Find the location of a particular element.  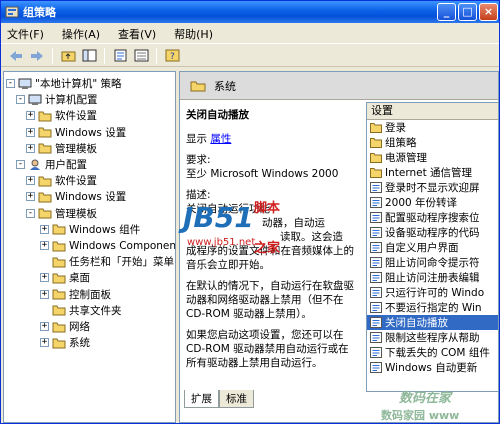

help-button: ? is located at coordinates (172, 56).